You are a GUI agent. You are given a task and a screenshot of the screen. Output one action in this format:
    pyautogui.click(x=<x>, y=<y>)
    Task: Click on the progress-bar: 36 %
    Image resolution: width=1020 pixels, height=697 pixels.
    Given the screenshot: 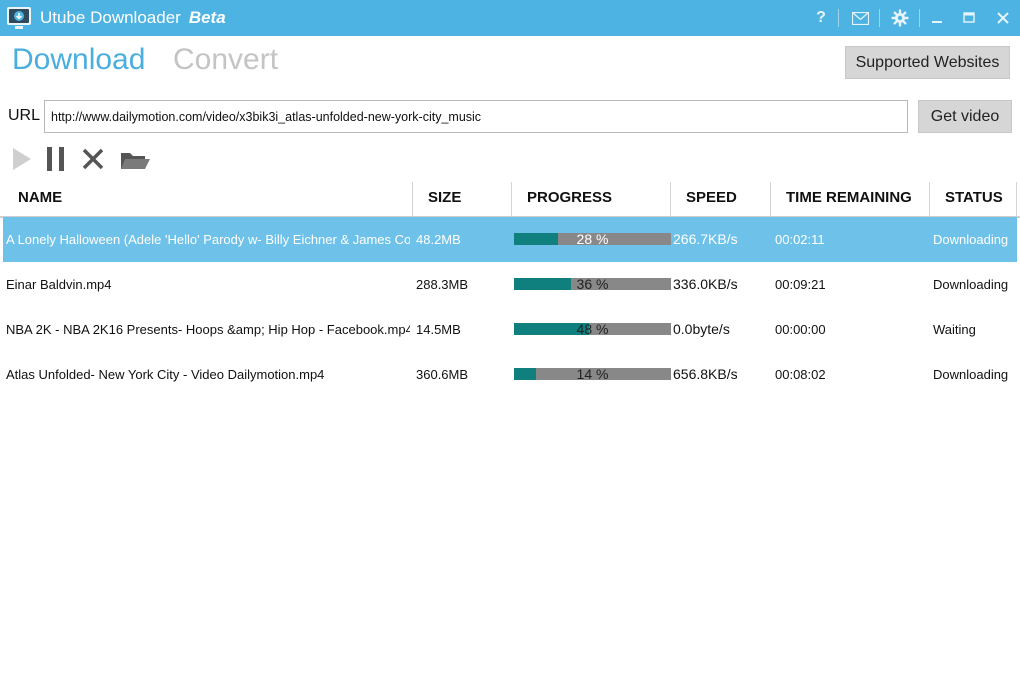 What is the action you would take?
    pyautogui.click(x=592, y=284)
    